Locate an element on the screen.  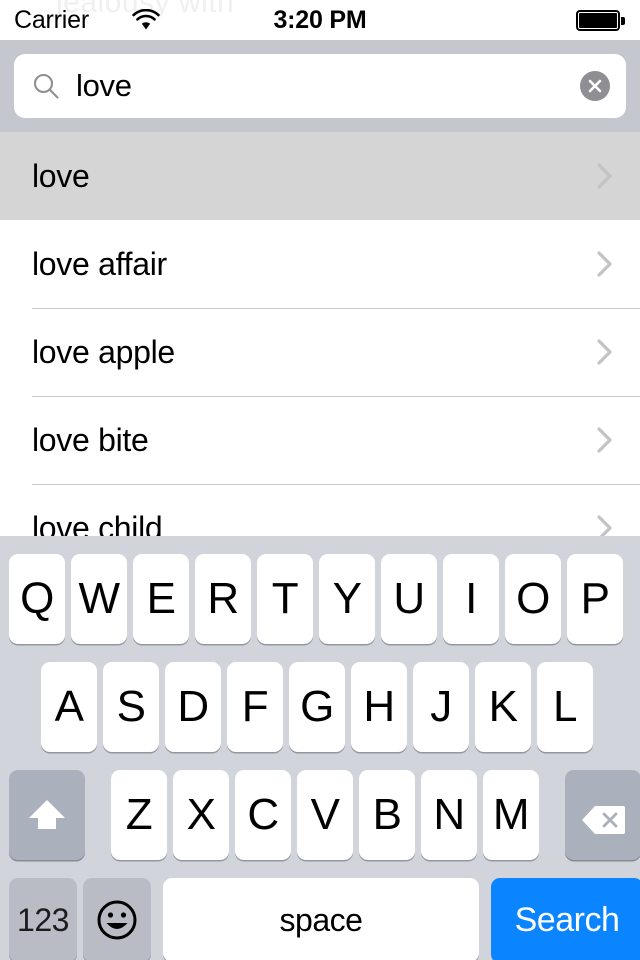
emoji-key is located at coordinates (117, 919).